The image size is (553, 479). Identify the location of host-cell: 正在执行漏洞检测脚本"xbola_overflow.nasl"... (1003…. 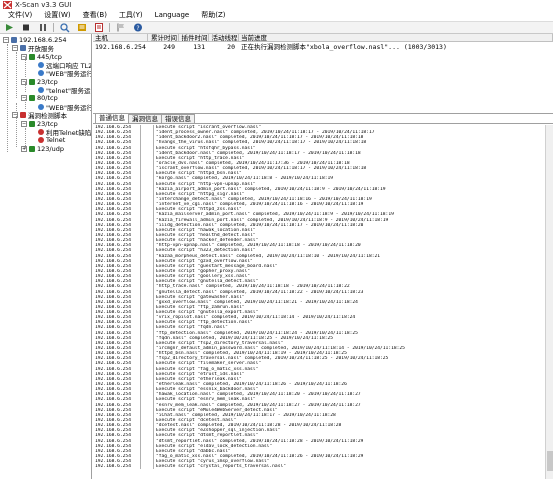
(344, 47).